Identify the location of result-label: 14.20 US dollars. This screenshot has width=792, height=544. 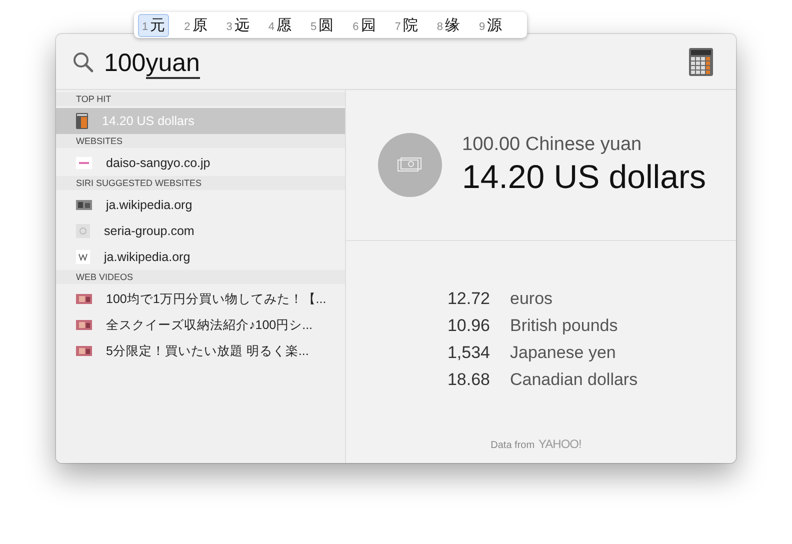
(148, 121).